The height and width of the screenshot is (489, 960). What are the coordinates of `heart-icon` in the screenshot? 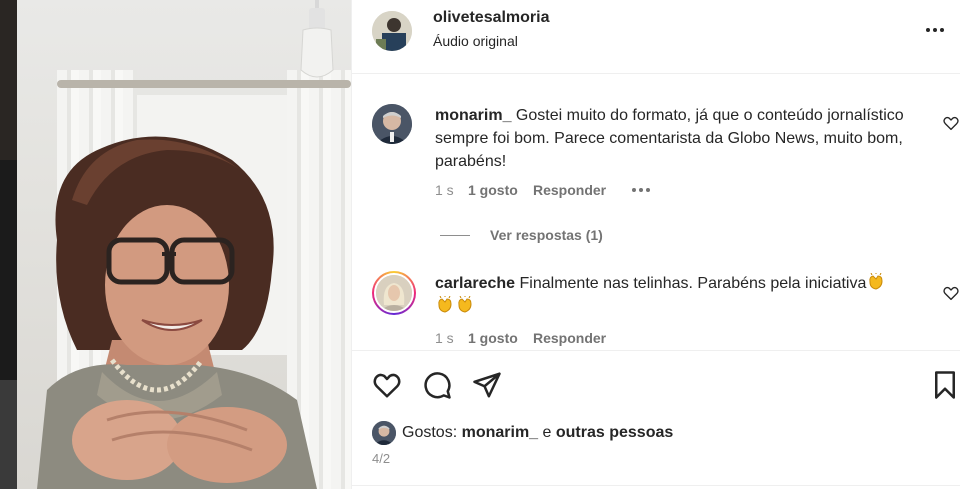 It's located at (387, 385).